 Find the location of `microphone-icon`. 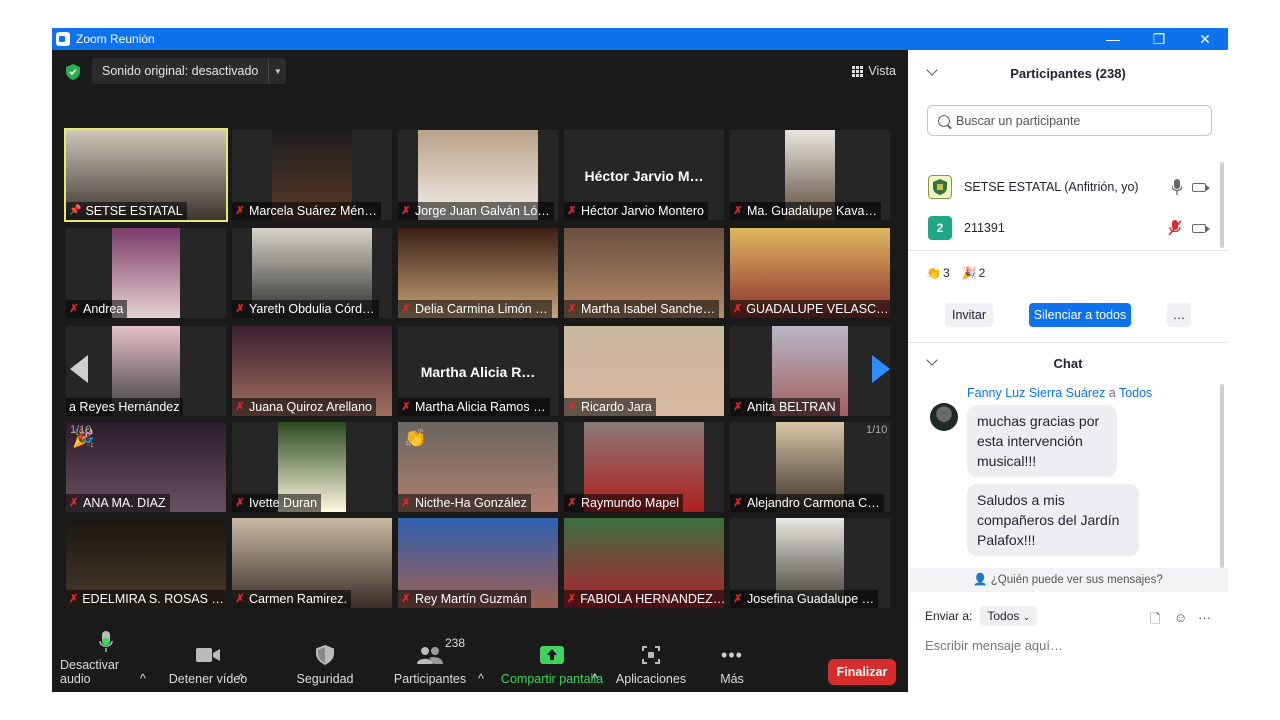

microphone-icon is located at coordinates (1177, 187).